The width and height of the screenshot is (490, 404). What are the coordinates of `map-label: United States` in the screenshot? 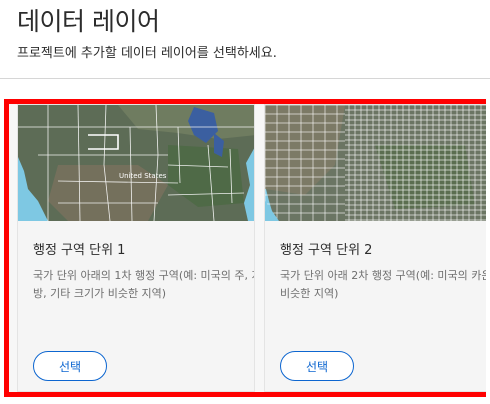 It's located at (143, 176).